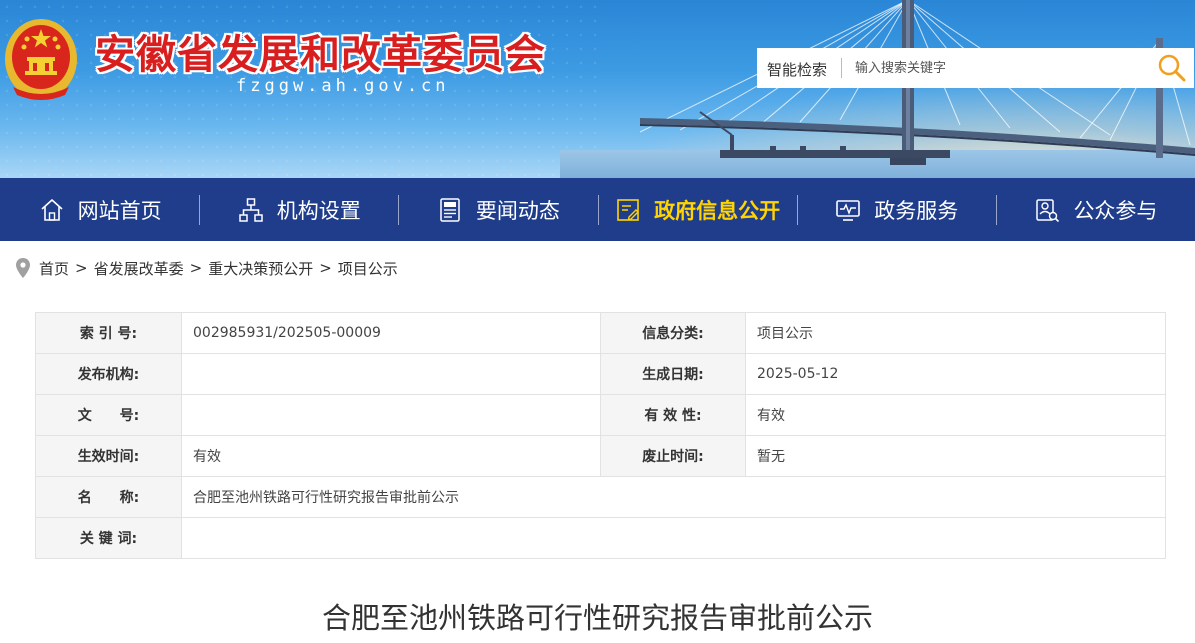  What do you see at coordinates (139, 268) in the screenshot?
I see `breadcrumb-commission: 省发展改革委` at bounding box center [139, 268].